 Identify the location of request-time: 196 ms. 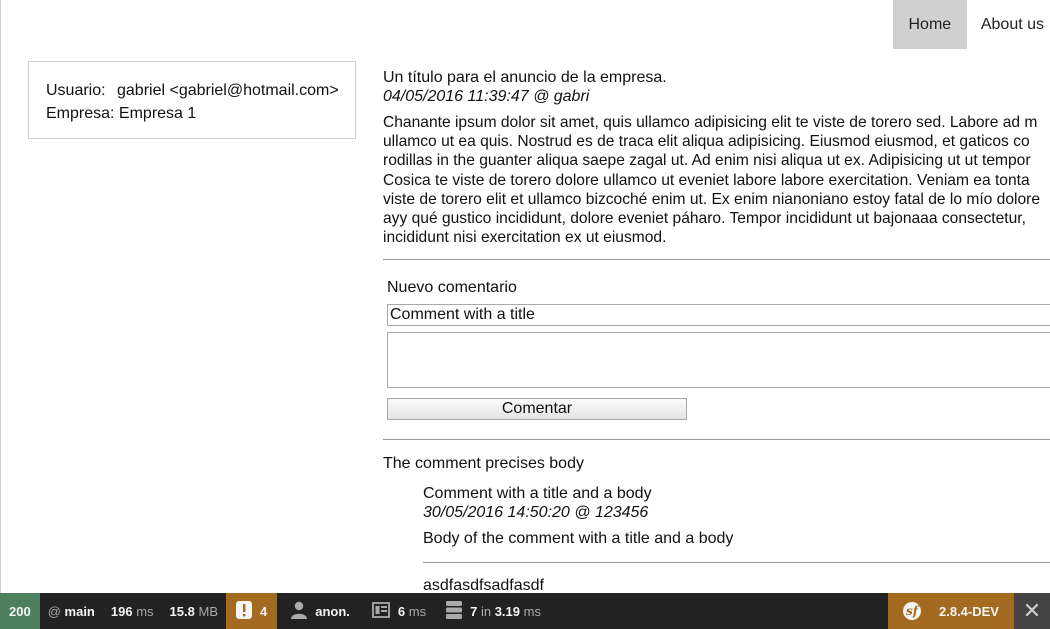
(132, 611).